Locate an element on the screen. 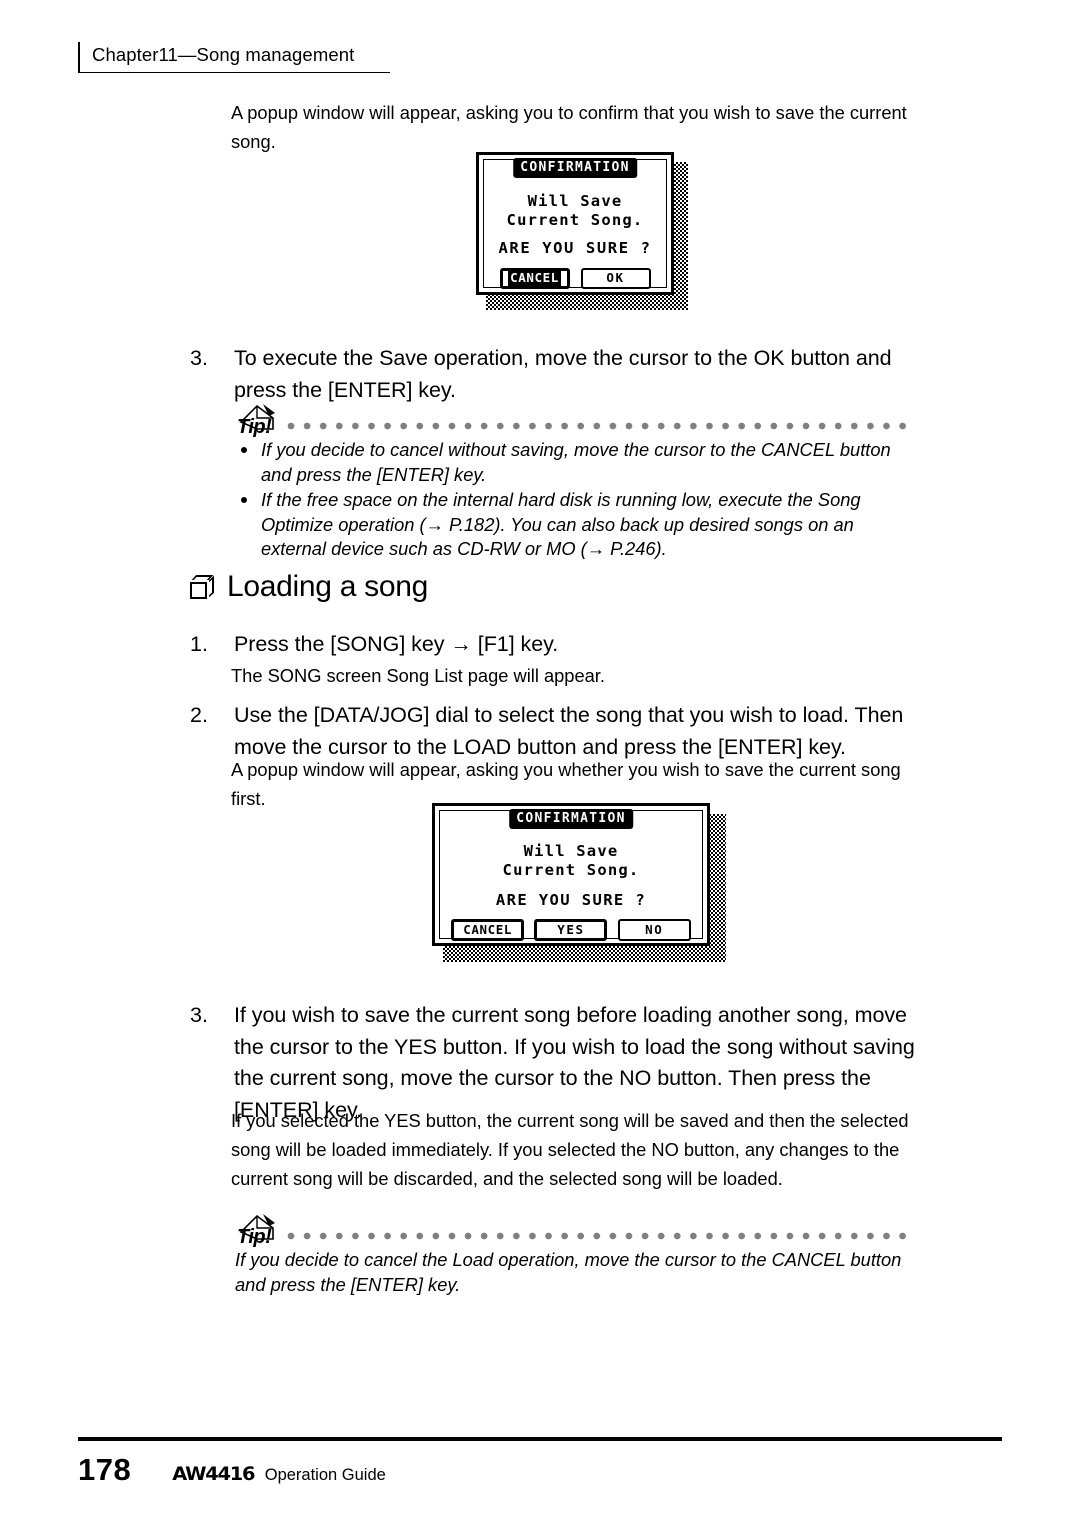 Image resolution: width=1080 pixels, height=1528 pixels. lcd-no-button: NO is located at coordinates (654, 930).